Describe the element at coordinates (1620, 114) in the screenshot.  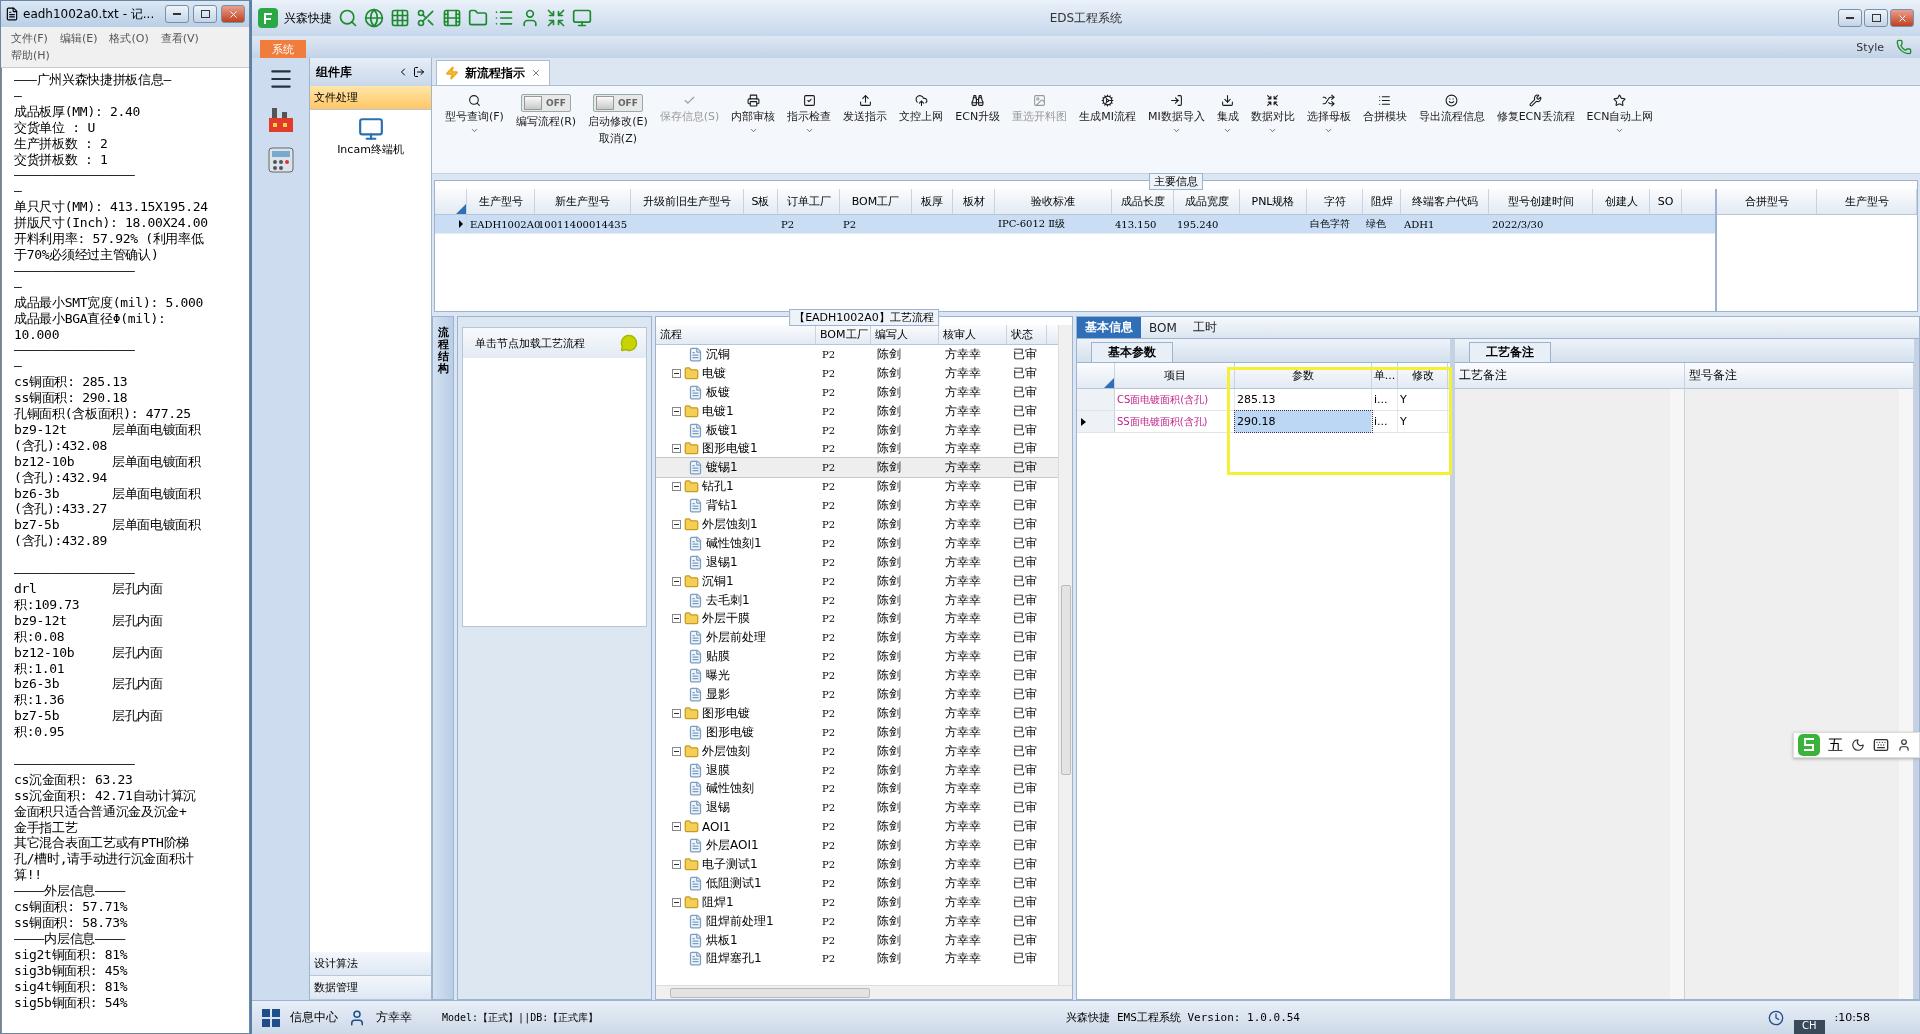
I see `toolbar-button: ECN自动上网` at that location.